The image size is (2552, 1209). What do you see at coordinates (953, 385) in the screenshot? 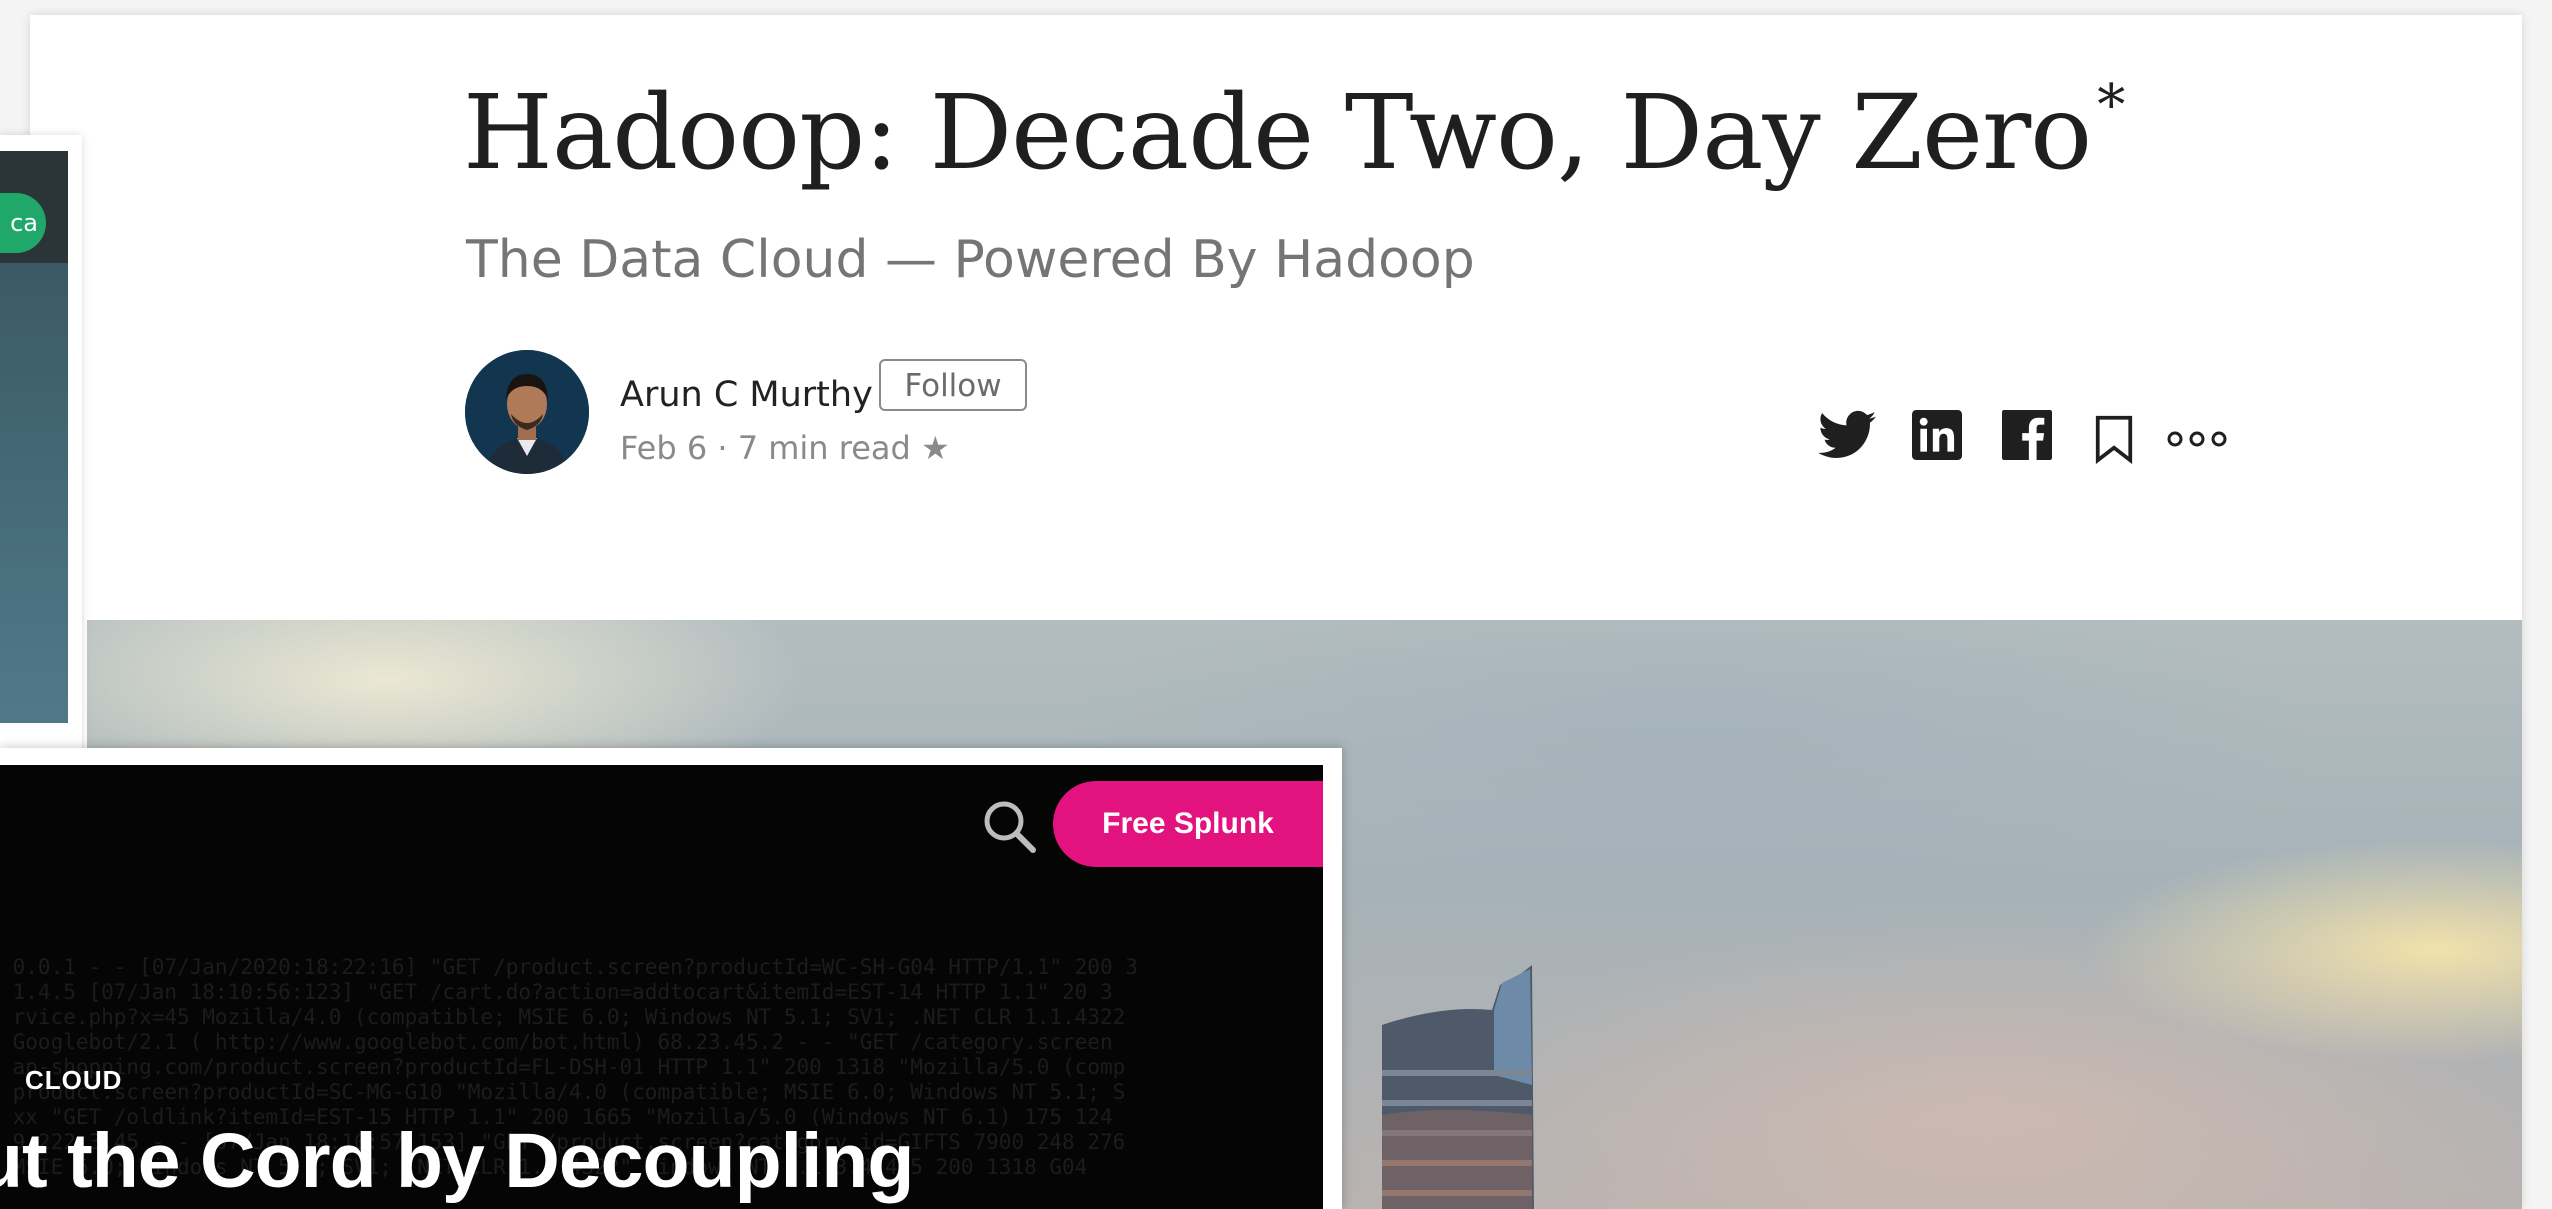
I see `follow-button: Follow` at bounding box center [953, 385].